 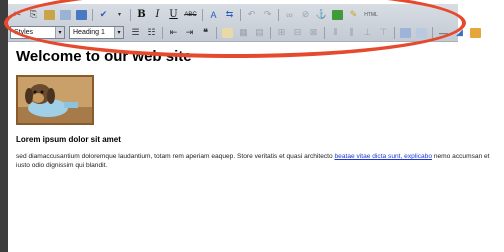 What do you see at coordinates (24, 32) in the screenshot?
I see `styles-select-value: Styles` at bounding box center [24, 32].